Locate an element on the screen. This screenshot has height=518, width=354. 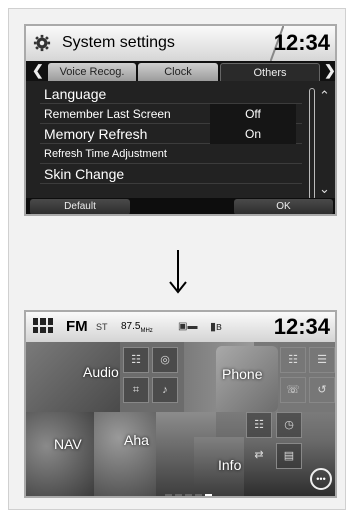
phonebook-icon: ☷ is located at coordinates (293, 360).